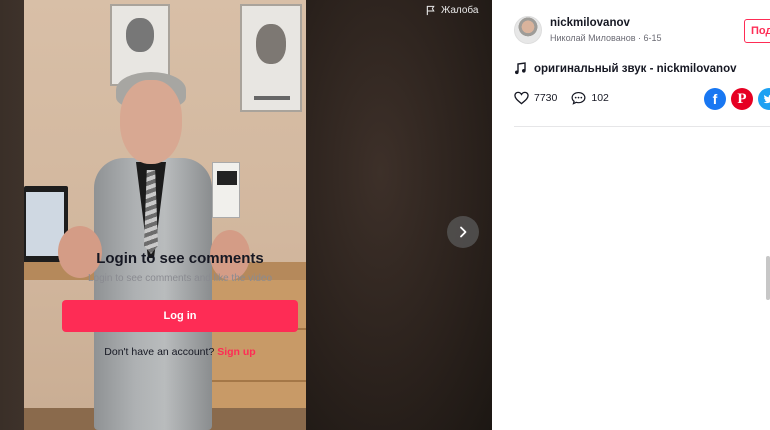 This screenshot has width=770, height=430. Describe the element at coordinates (635, 68) in the screenshot. I see `music-label: оригинальный звук - nickmilovanov` at that location.